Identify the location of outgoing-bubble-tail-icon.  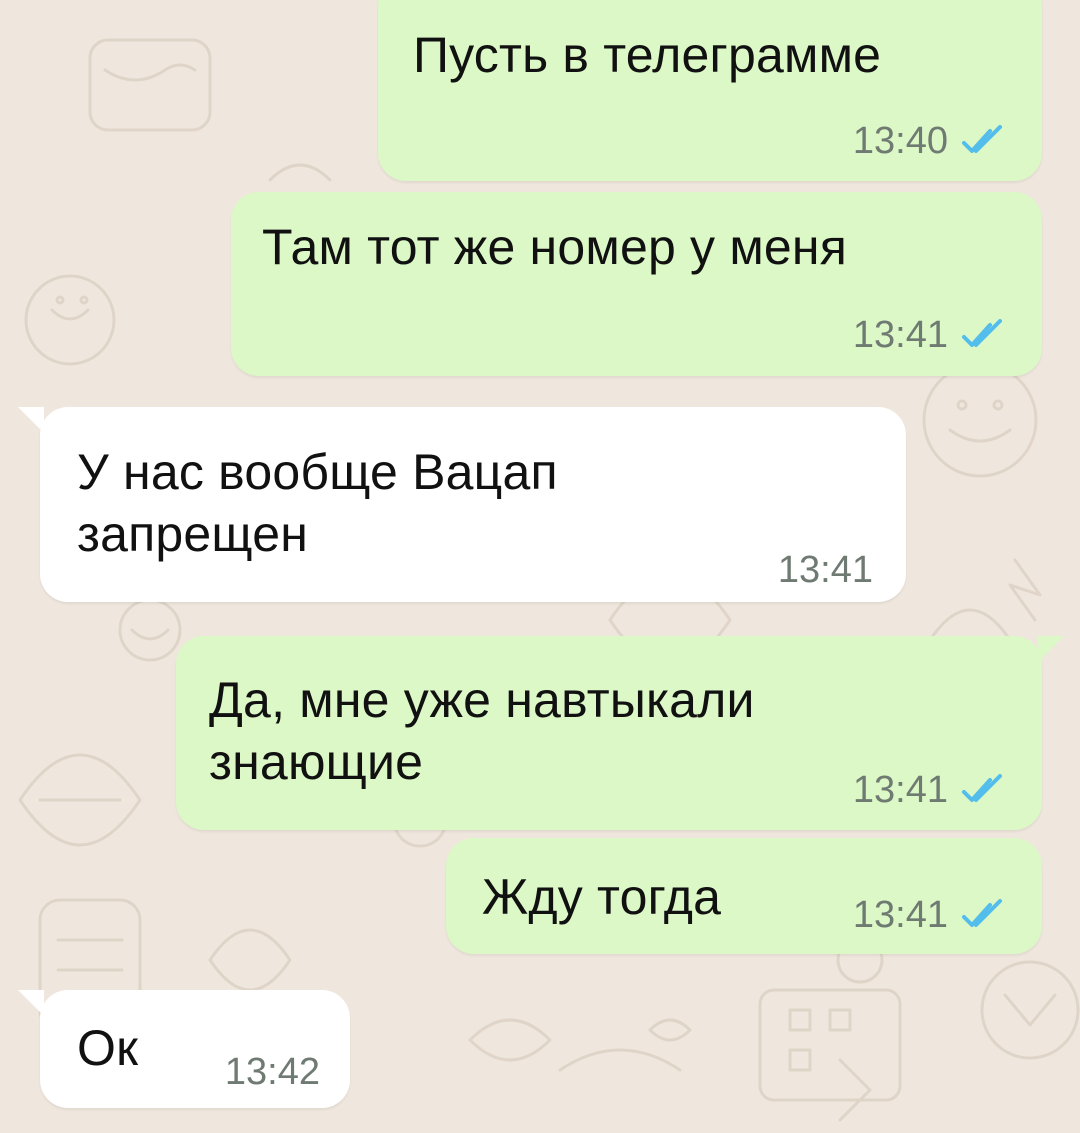
(1051, 649).